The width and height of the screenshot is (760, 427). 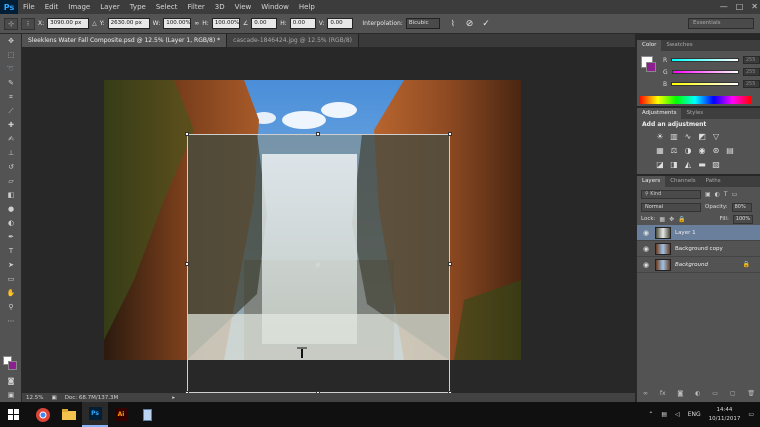 What do you see at coordinates (682, 181) in the screenshot?
I see `tab-channels: Channels` at bounding box center [682, 181].